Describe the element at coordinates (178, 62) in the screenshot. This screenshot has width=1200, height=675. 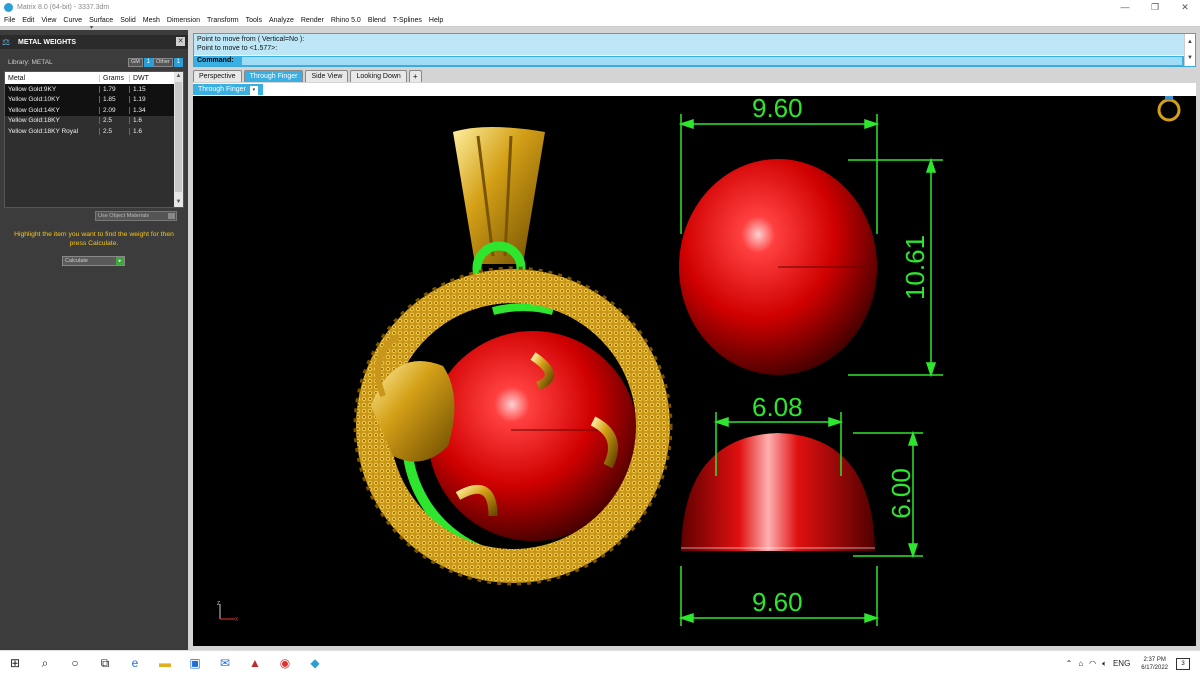
I see `other-toggle-box: 1` at that location.